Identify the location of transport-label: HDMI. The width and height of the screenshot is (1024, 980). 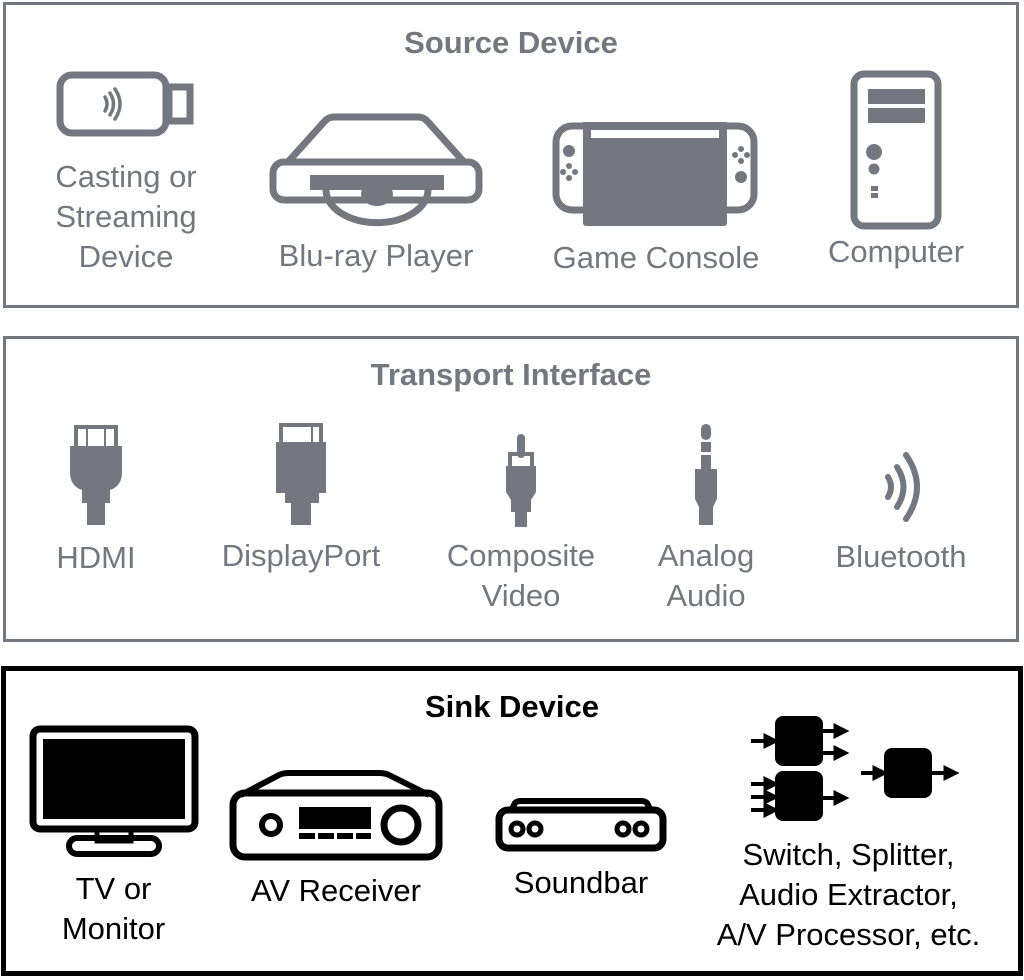
(96, 557).